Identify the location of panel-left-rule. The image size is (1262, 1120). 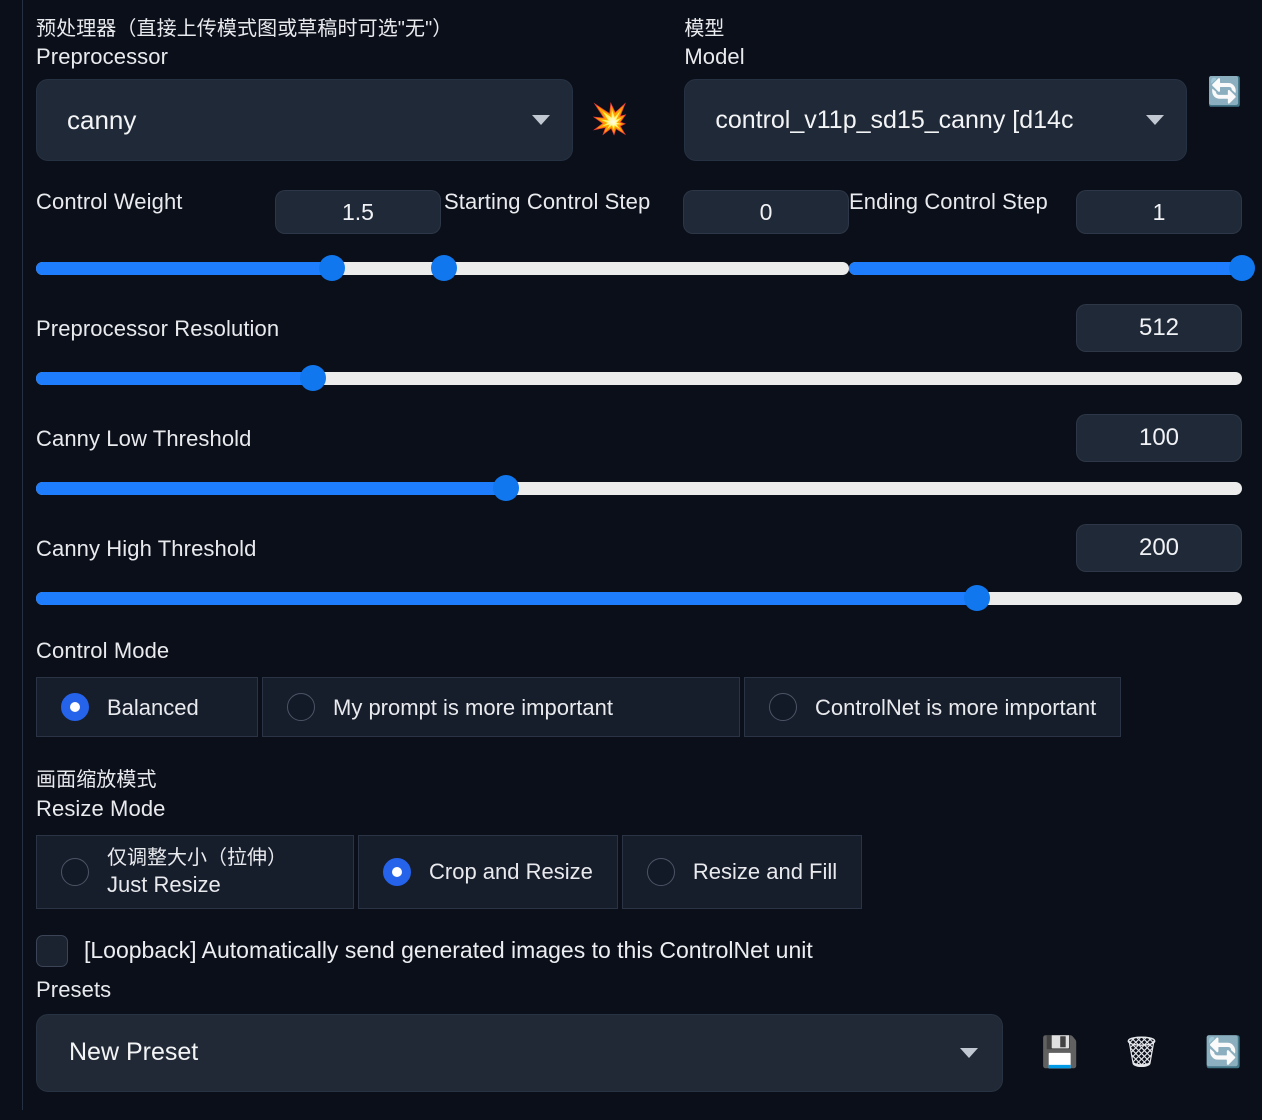
(22, 555).